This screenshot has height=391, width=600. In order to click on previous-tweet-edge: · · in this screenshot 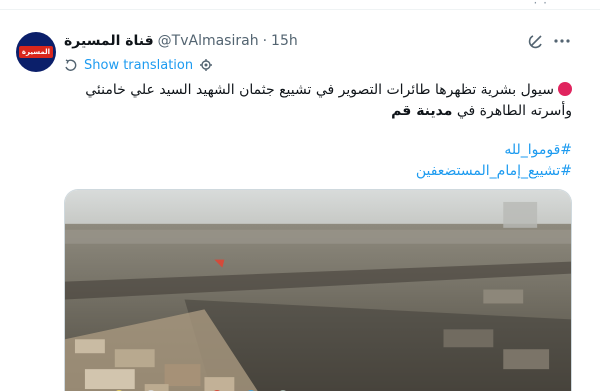, I will do `click(300, 5)`.